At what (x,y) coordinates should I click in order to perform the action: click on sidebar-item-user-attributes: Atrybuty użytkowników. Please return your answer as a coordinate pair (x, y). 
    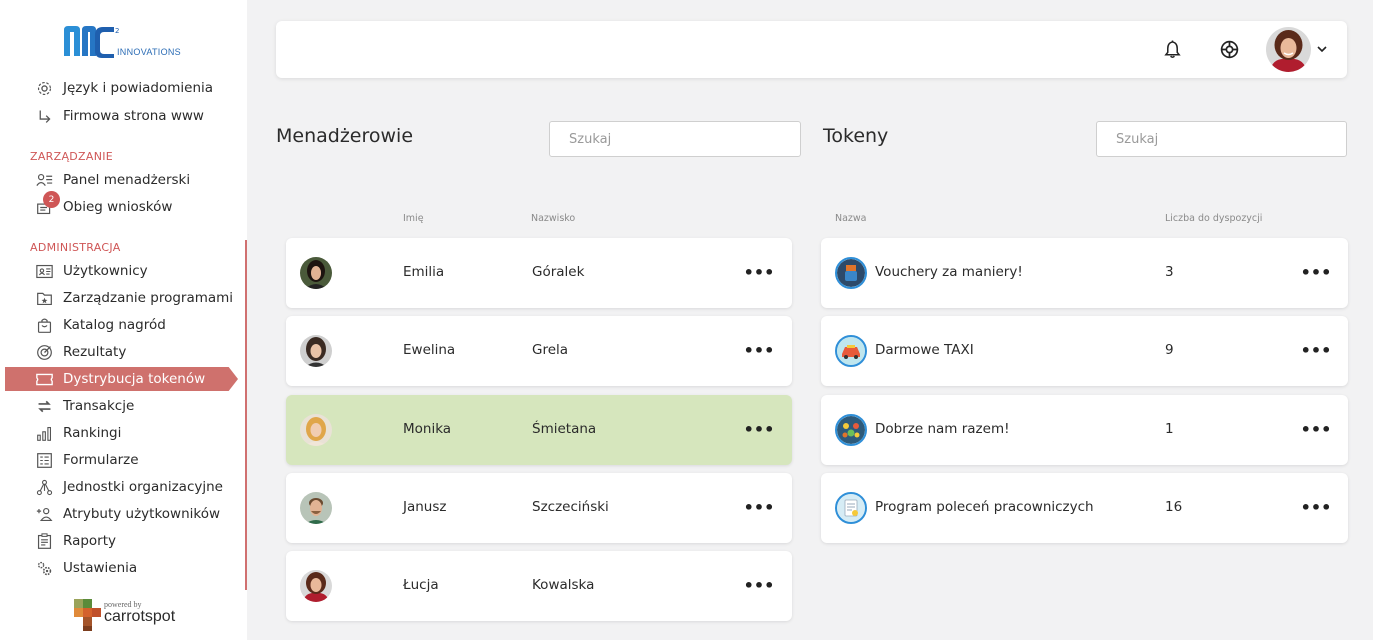
    Looking at the image, I should click on (120, 514).